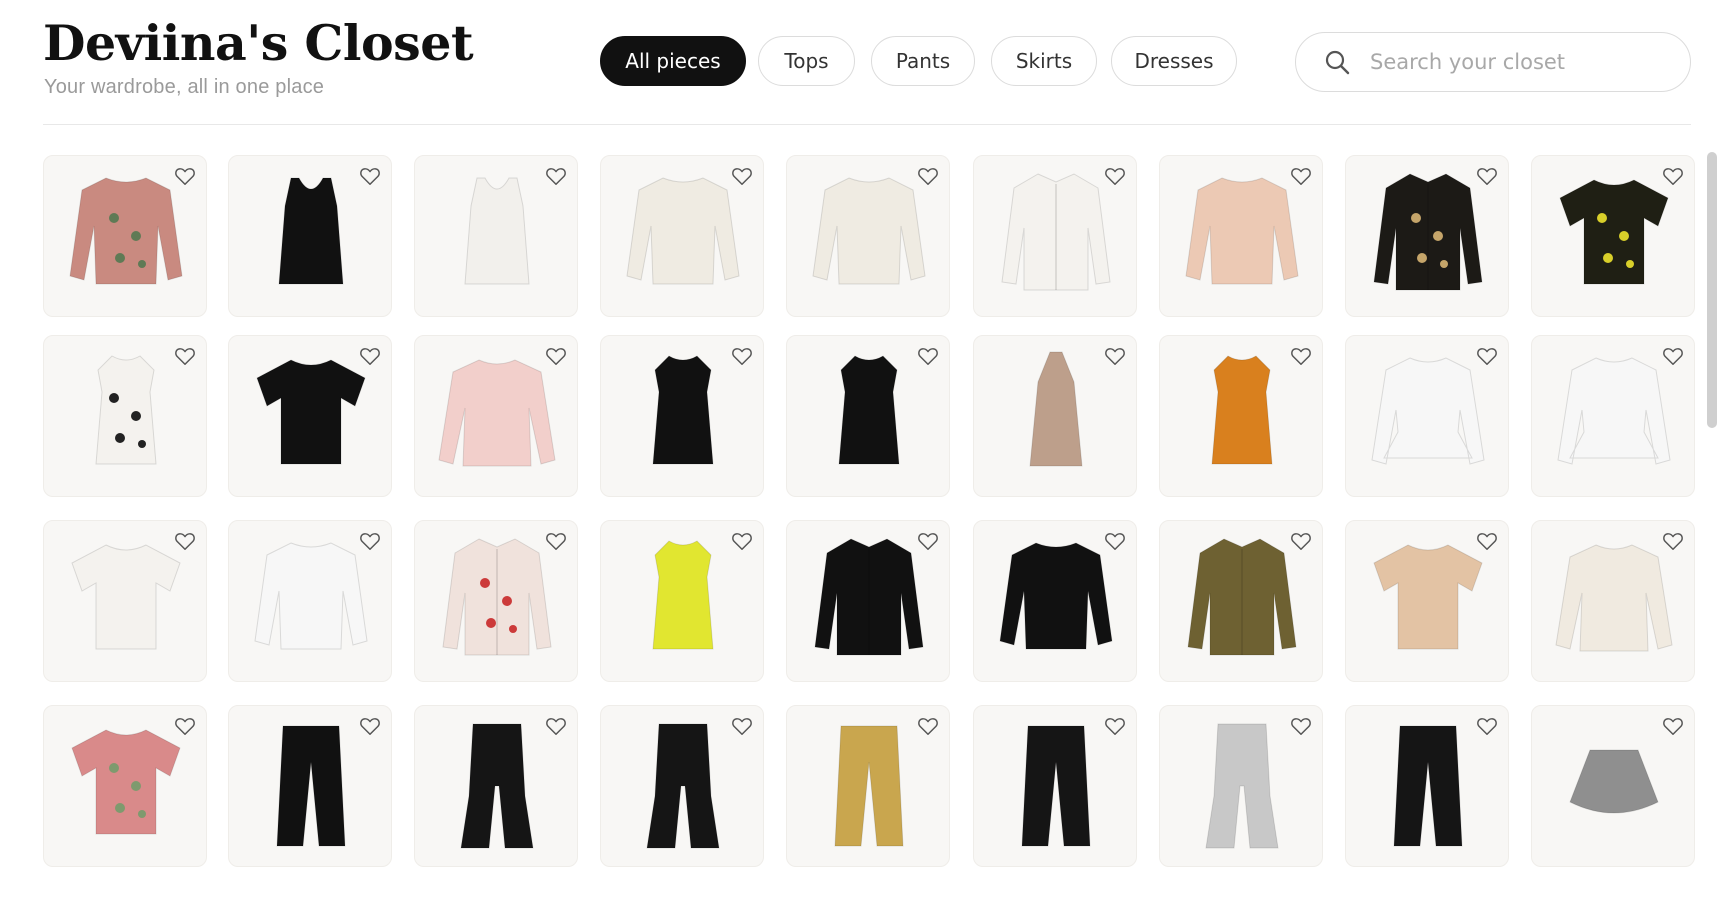 The width and height of the screenshot is (1729, 910). What do you see at coordinates (310, 786) in the screenshot?
I see `item-card-black-jogger-pants` at bounding box center [310, 786].